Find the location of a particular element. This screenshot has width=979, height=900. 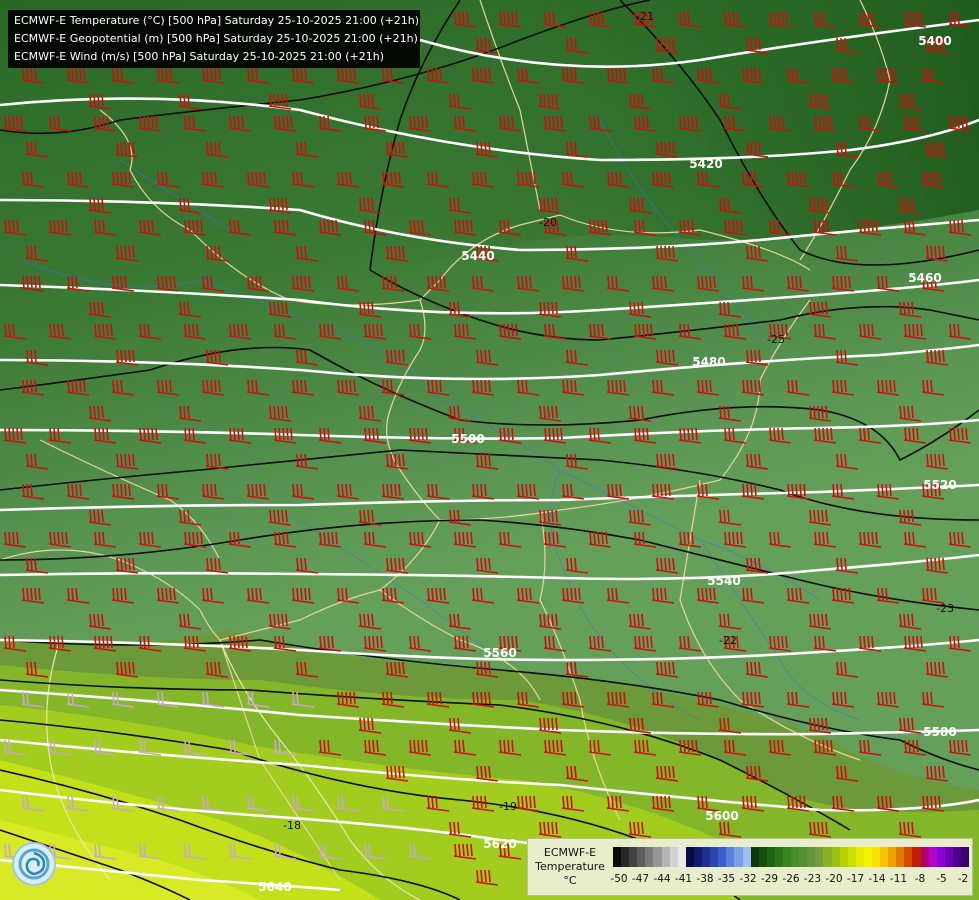

legend-title-model: ECMWF-E is located at coordinates (570, 852).